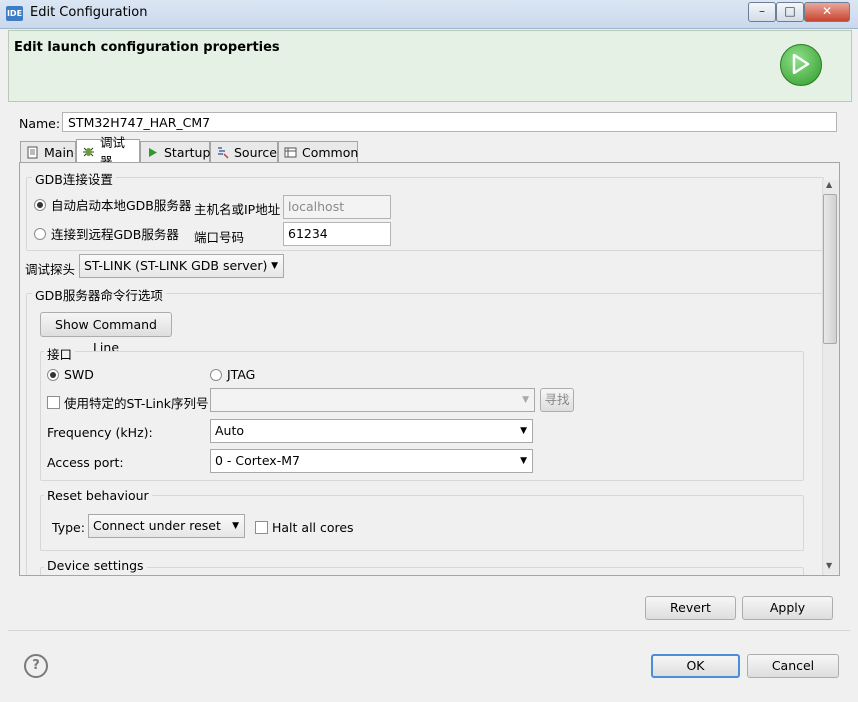 The image size is (858, 702). I want to click on device-settings-group, so click(422, 571).